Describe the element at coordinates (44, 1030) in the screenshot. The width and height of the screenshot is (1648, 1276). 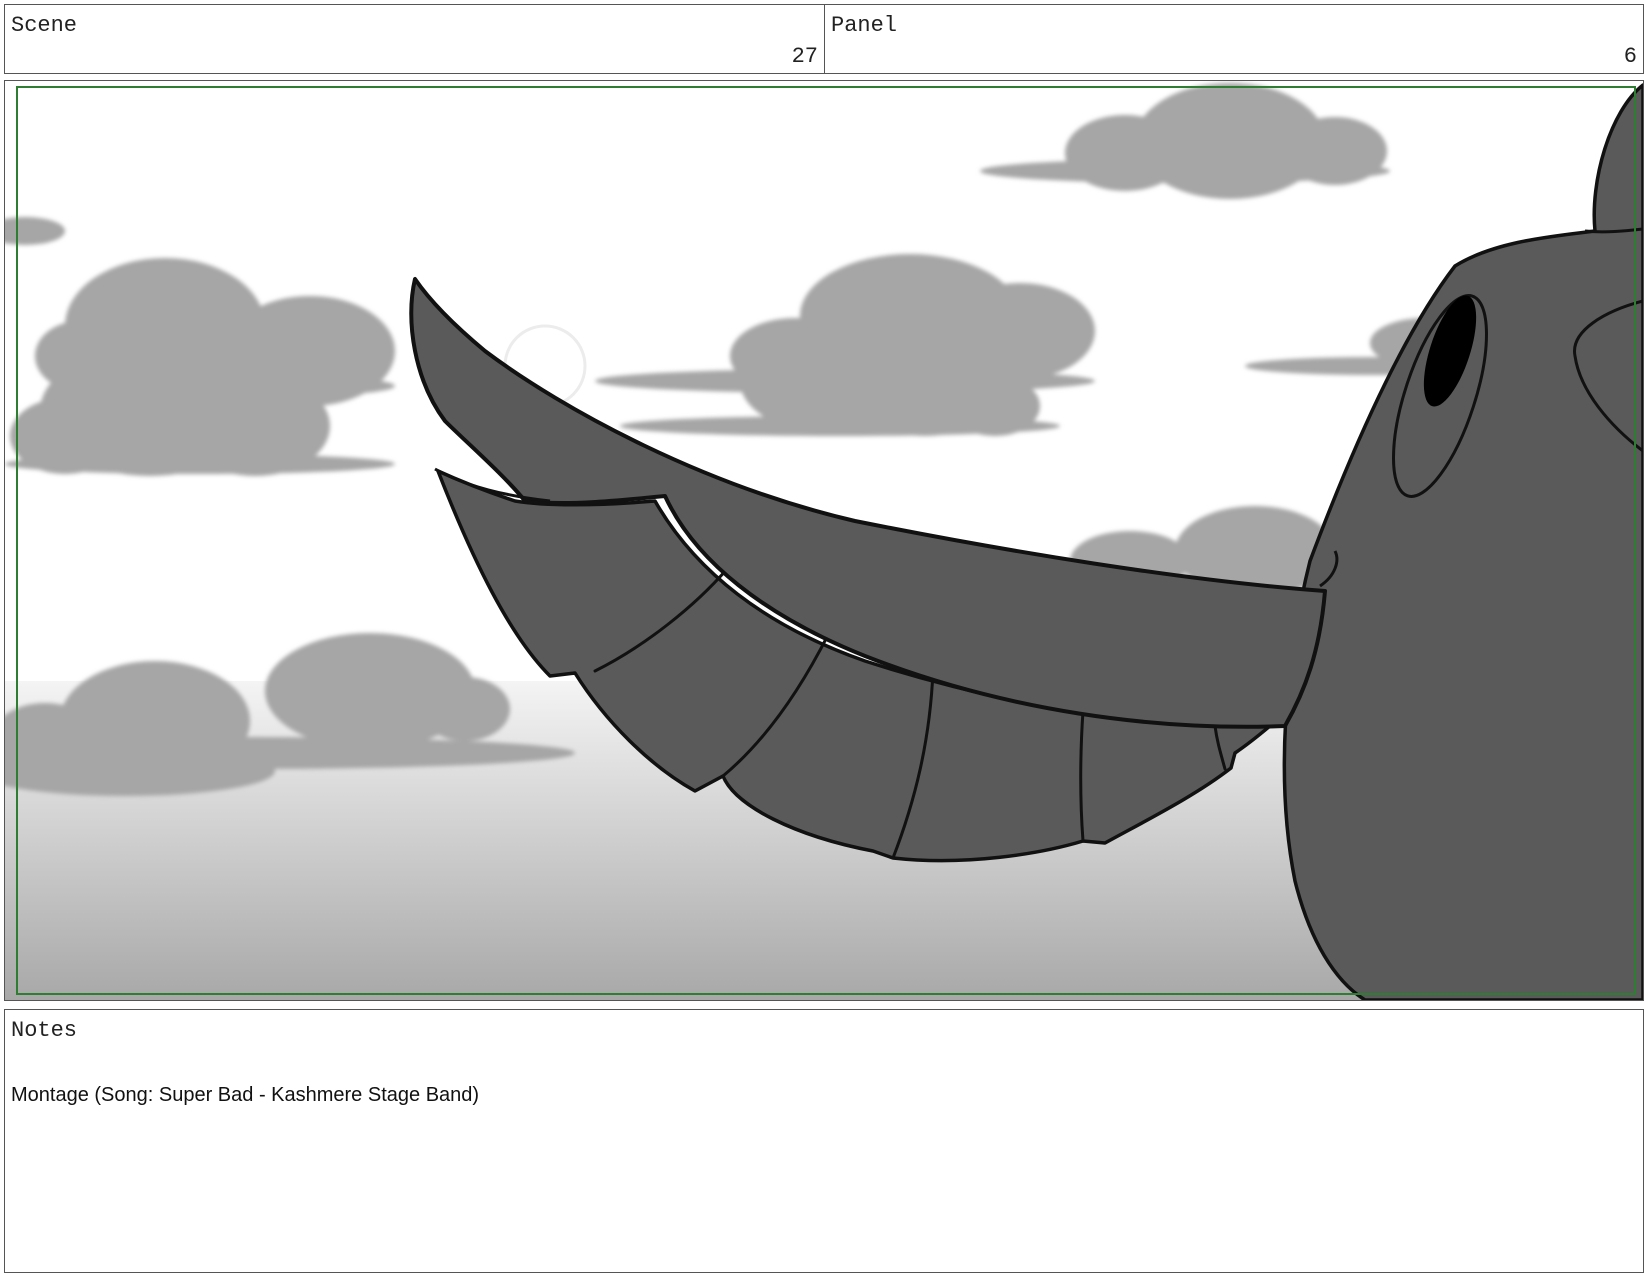
I see `notes-label: Notes` at that location.